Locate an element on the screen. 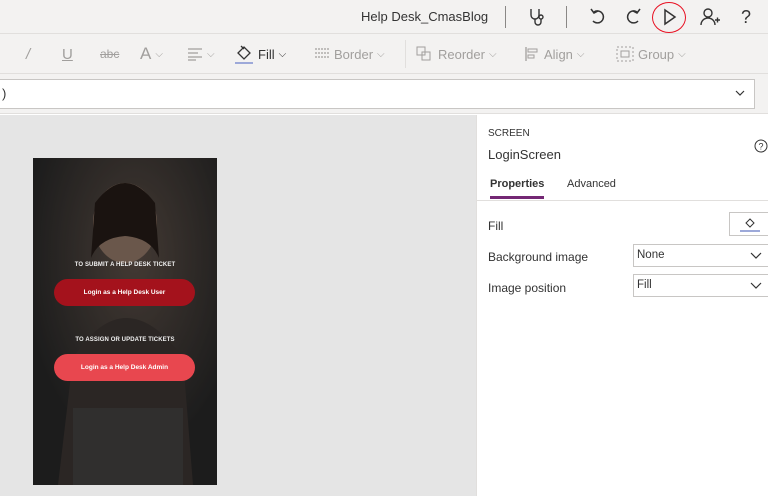  reorder-button: Reorder ⌵ is located at coordinates (456, 54).